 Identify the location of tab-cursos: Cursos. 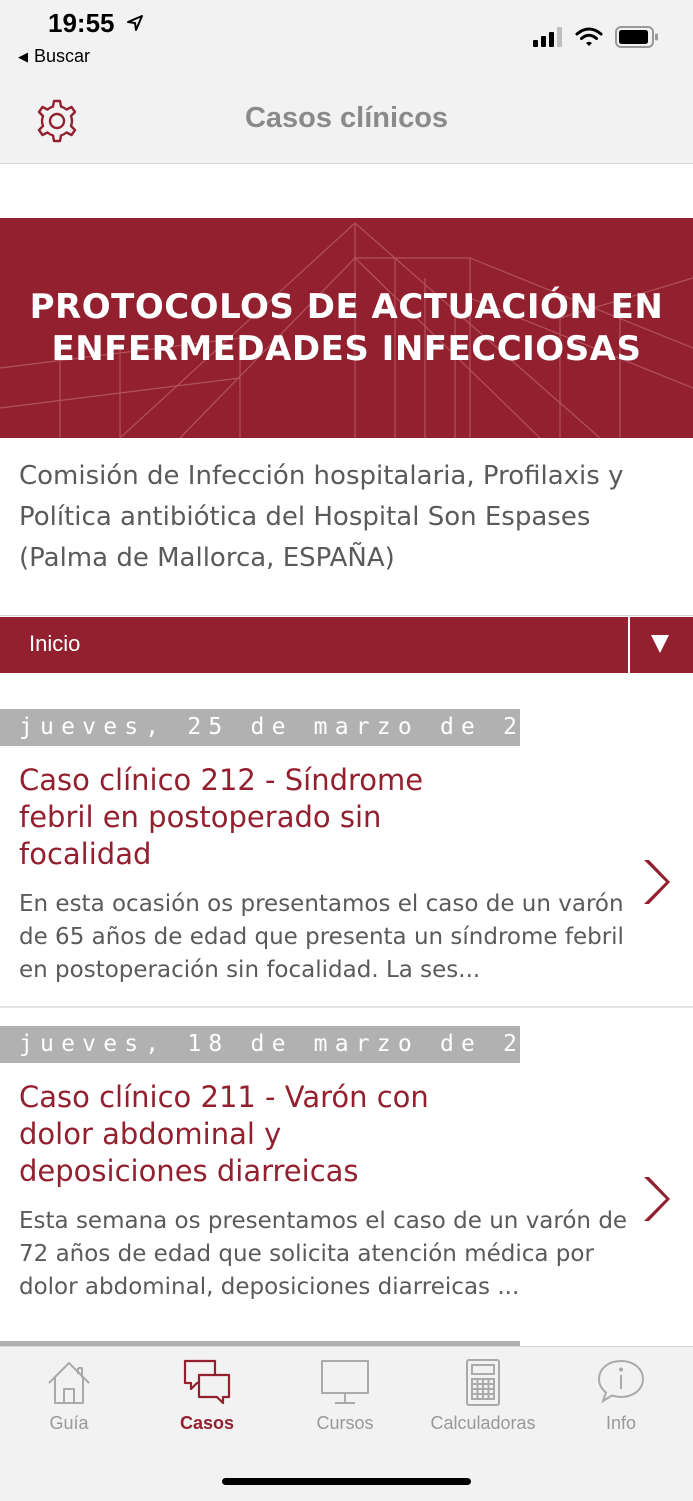
(345, 1397).